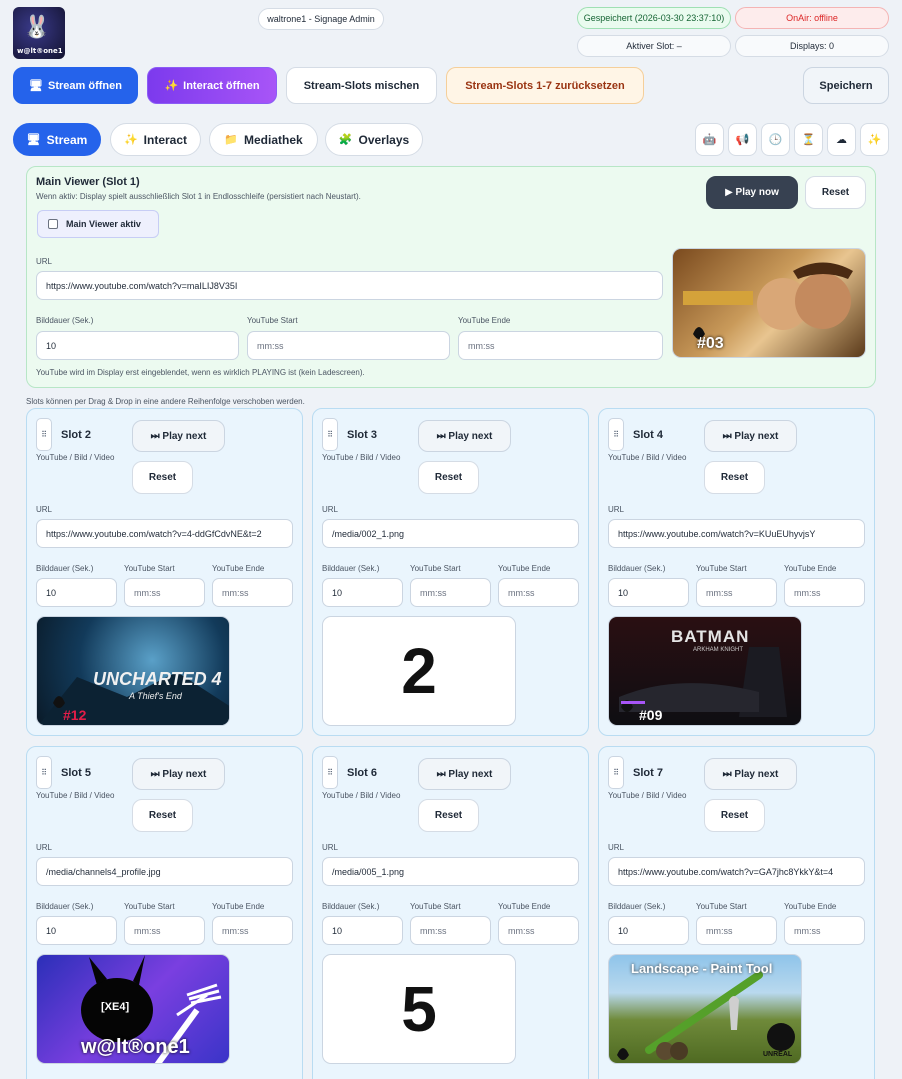 The image size is (902, 1079). Describe the element at coordinates (812, 46) in the screenshot. I see `displays-badge: Displays: 0` at that location.